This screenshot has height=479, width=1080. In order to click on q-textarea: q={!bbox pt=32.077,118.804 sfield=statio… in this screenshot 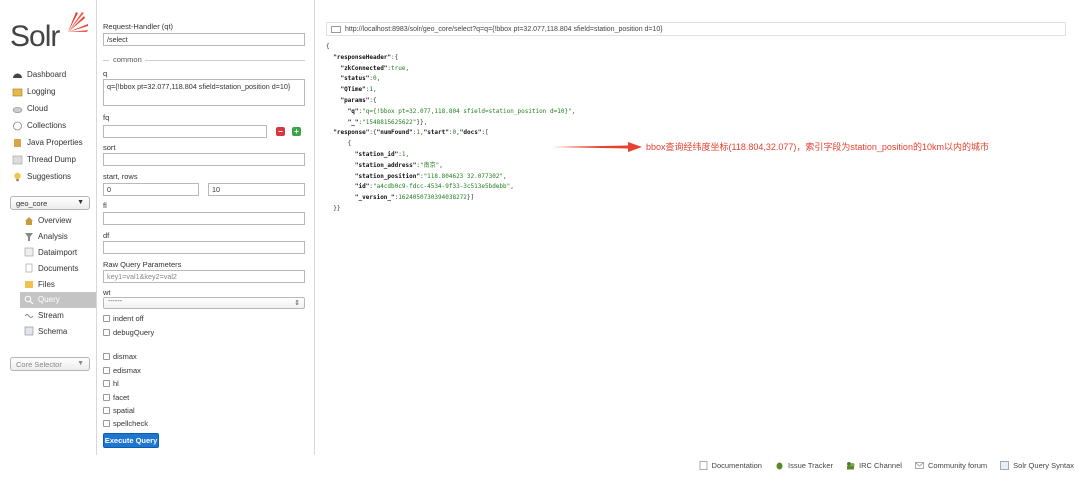, I will do `click(204, 92)`.